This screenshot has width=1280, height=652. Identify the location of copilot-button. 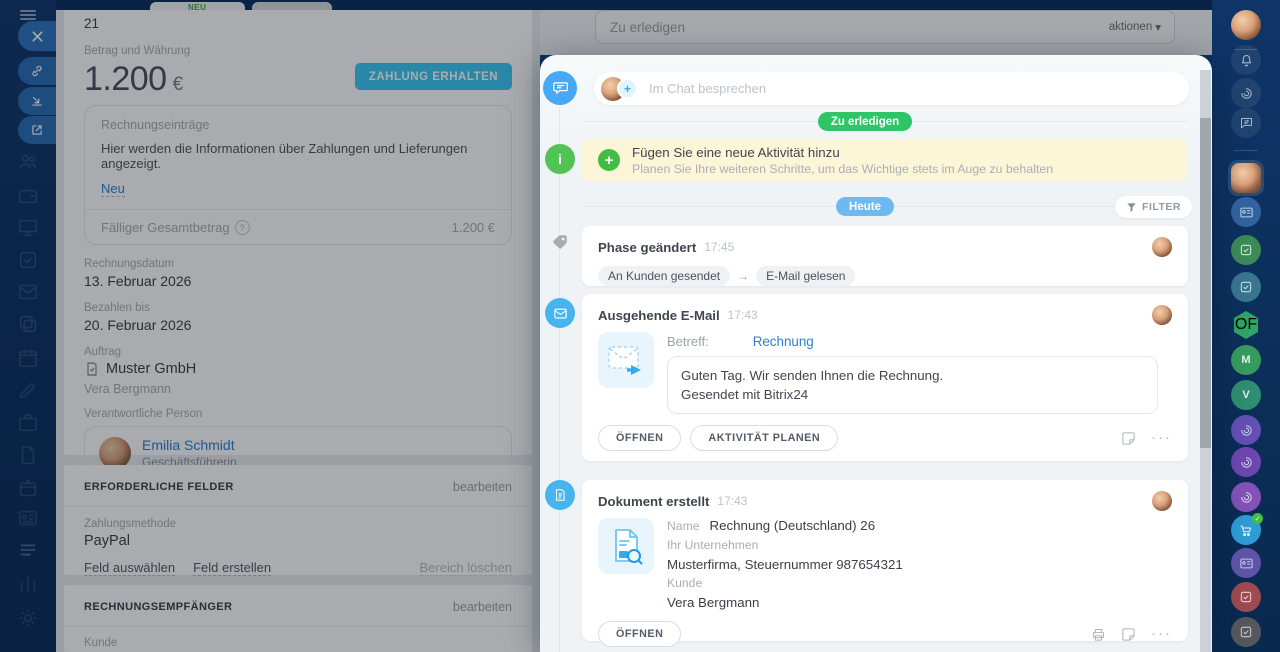
(1246, 93).